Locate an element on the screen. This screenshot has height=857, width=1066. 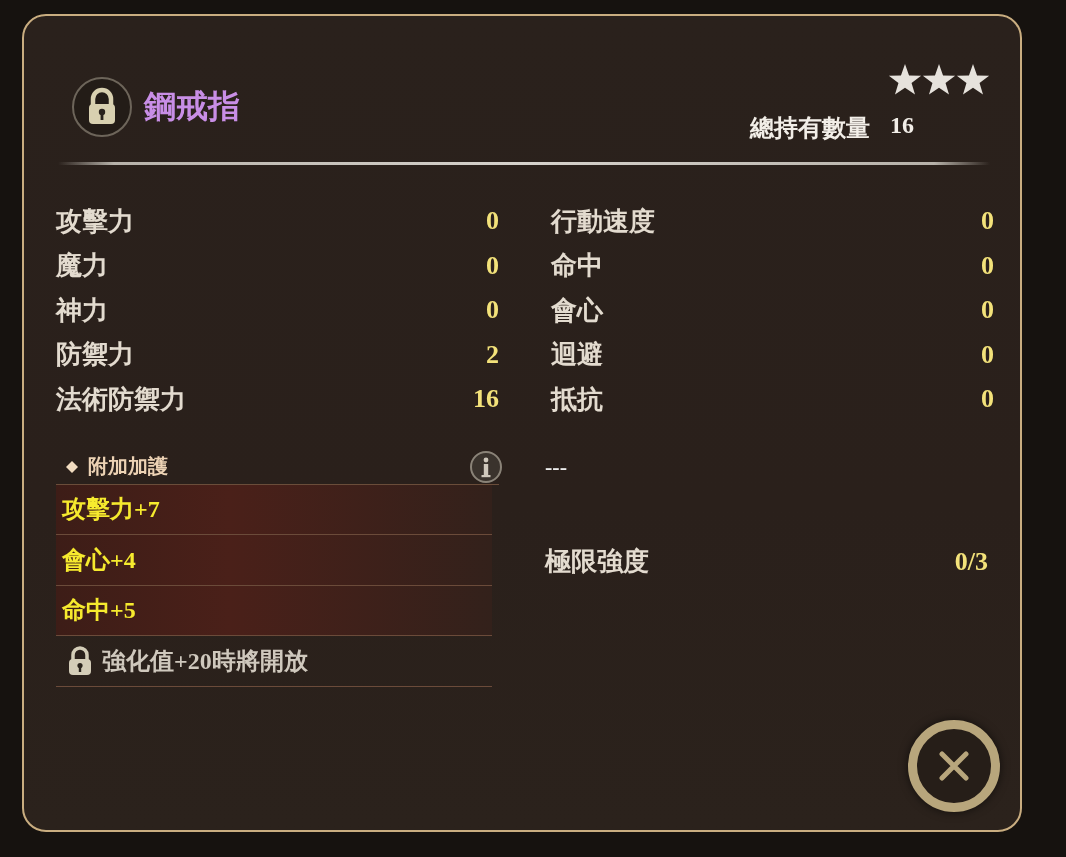
item-name: 鋼戒指 is located at coordinates (192, 106).